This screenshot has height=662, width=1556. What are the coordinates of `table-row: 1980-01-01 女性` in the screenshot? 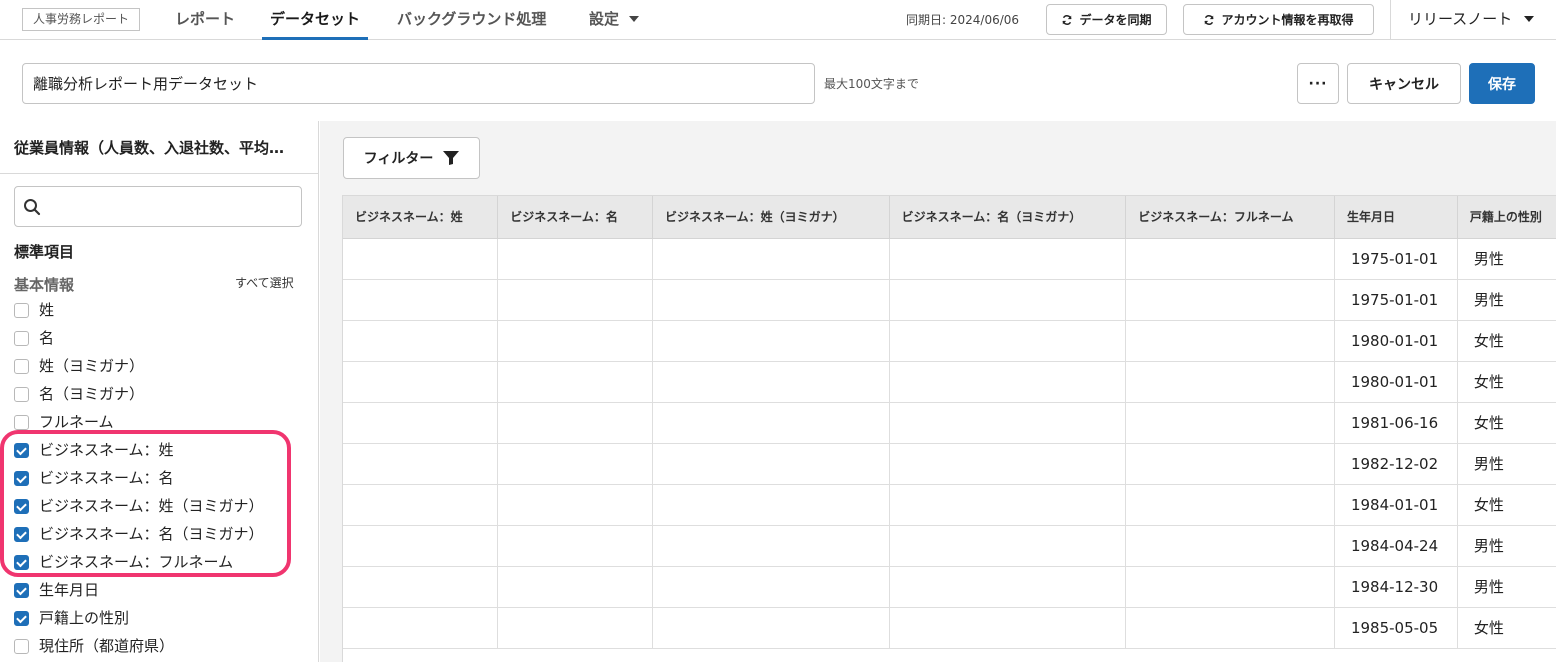 It's located at (949, 382).